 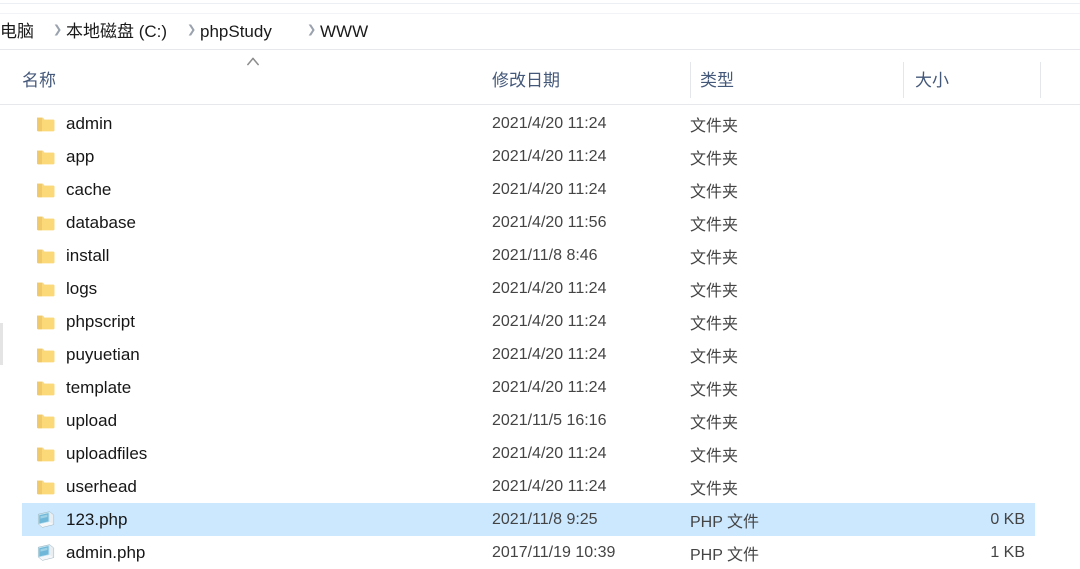 What do you see at coordinates (89, 123) in the screenshot?
I see `file-name-label: admin` at bounding box center [89, 123].